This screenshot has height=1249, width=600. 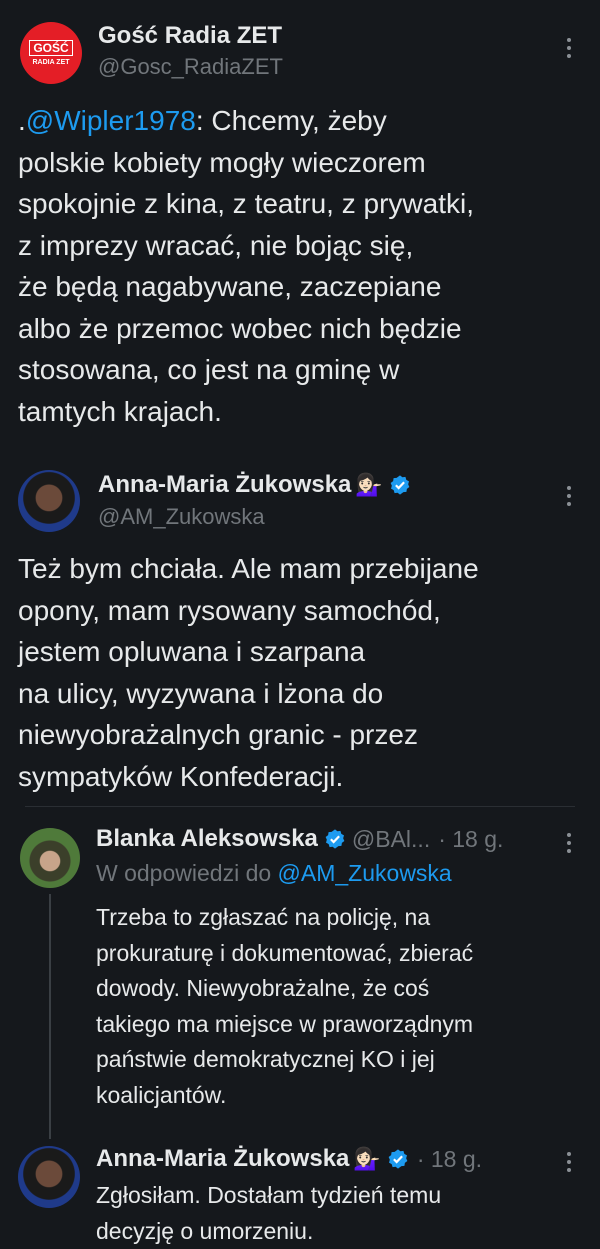 What do you see at coordinates (51, 47) in the screenshot?
I see `avatar-logo-text-top: GOŚĆ` at bounding box center [51, 47].